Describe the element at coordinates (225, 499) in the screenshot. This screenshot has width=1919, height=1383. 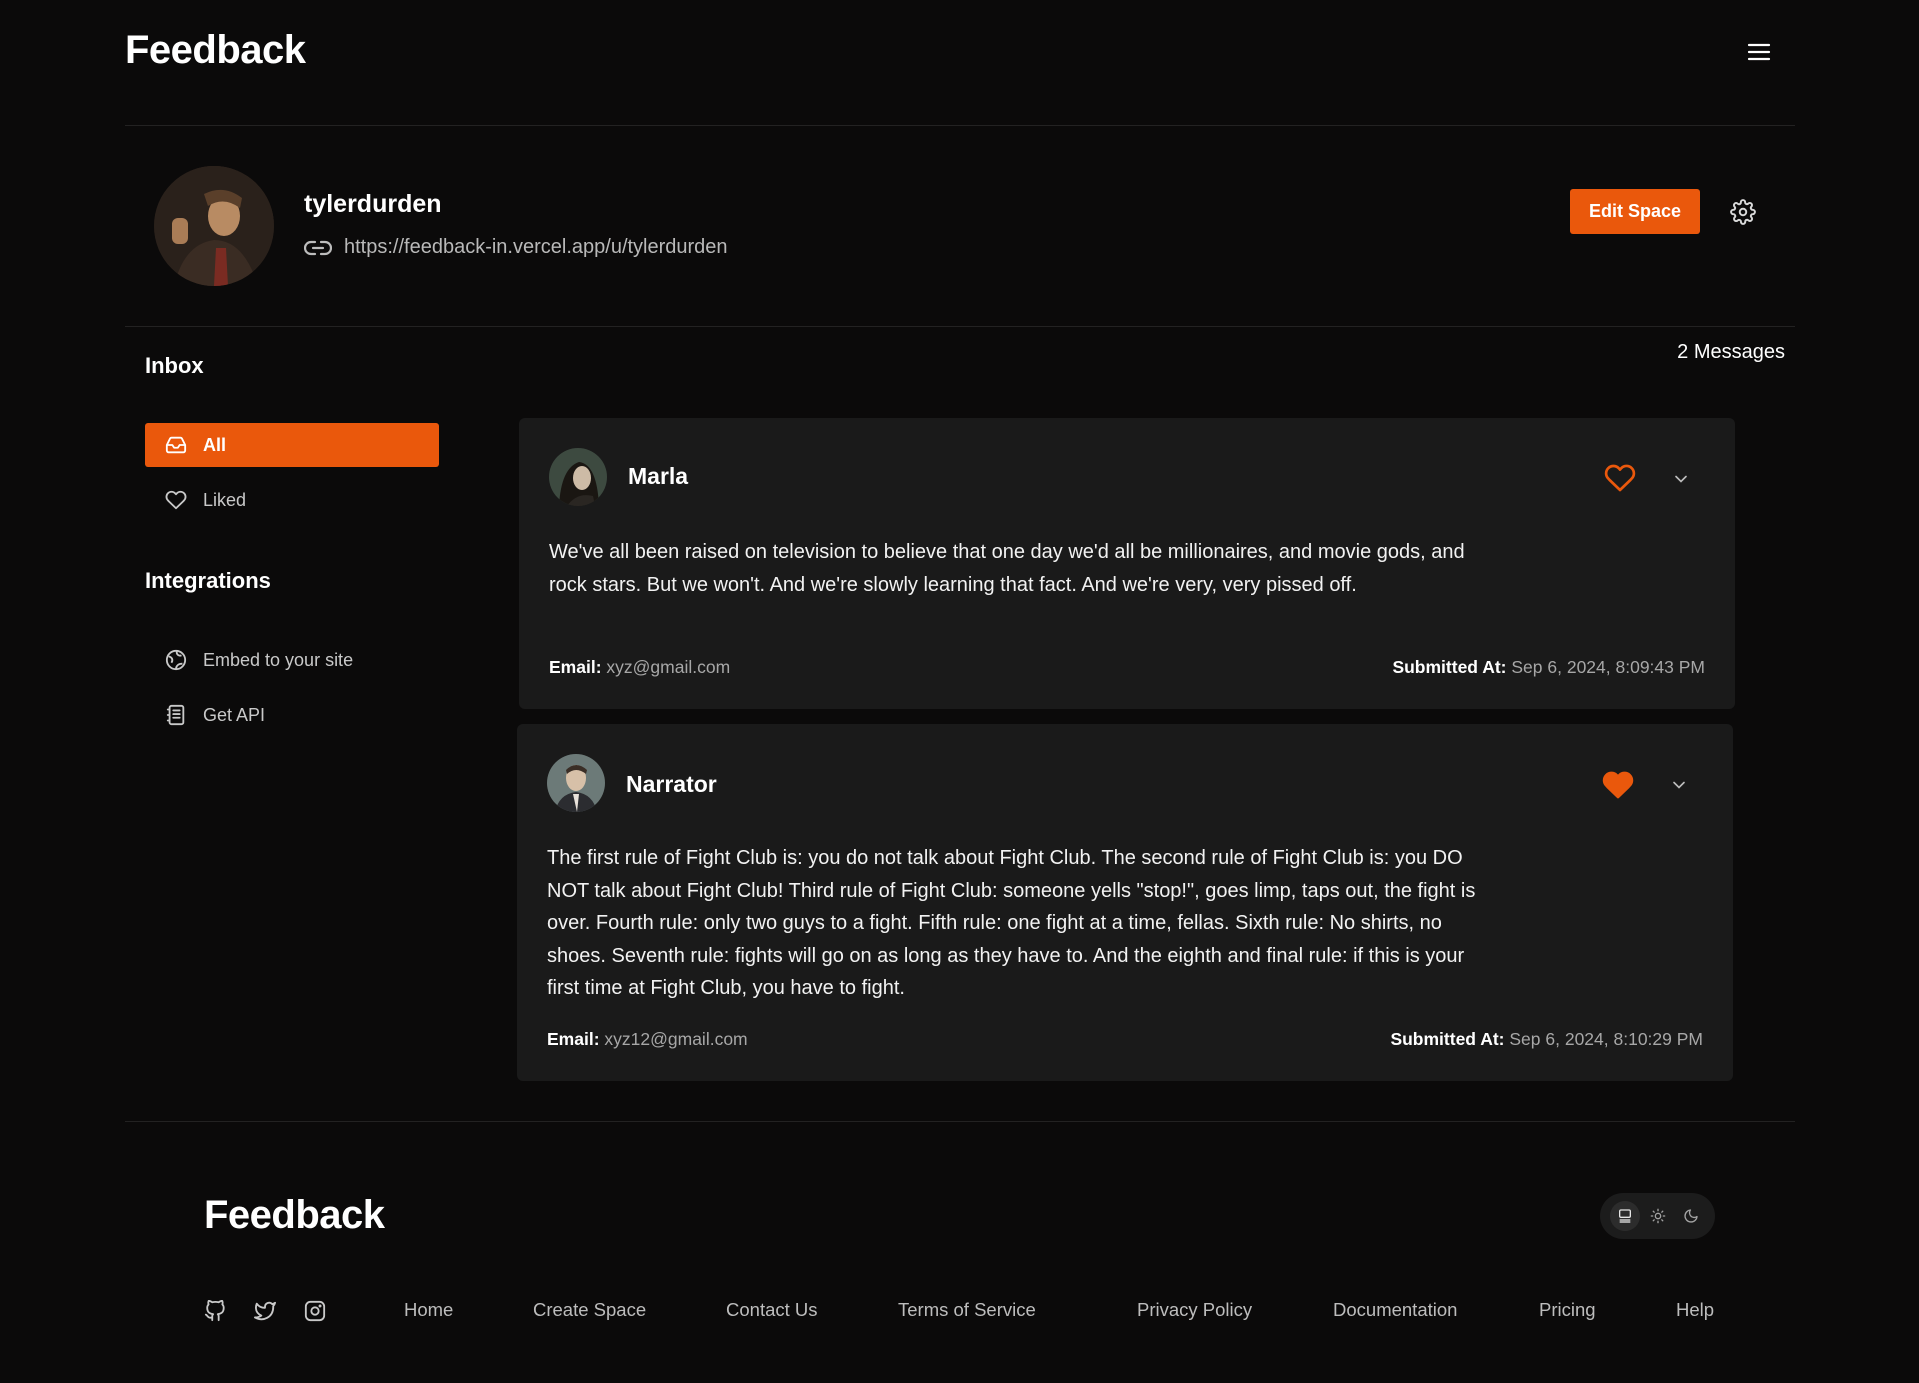
I see `sidebar-item-label: Liked` at that location.